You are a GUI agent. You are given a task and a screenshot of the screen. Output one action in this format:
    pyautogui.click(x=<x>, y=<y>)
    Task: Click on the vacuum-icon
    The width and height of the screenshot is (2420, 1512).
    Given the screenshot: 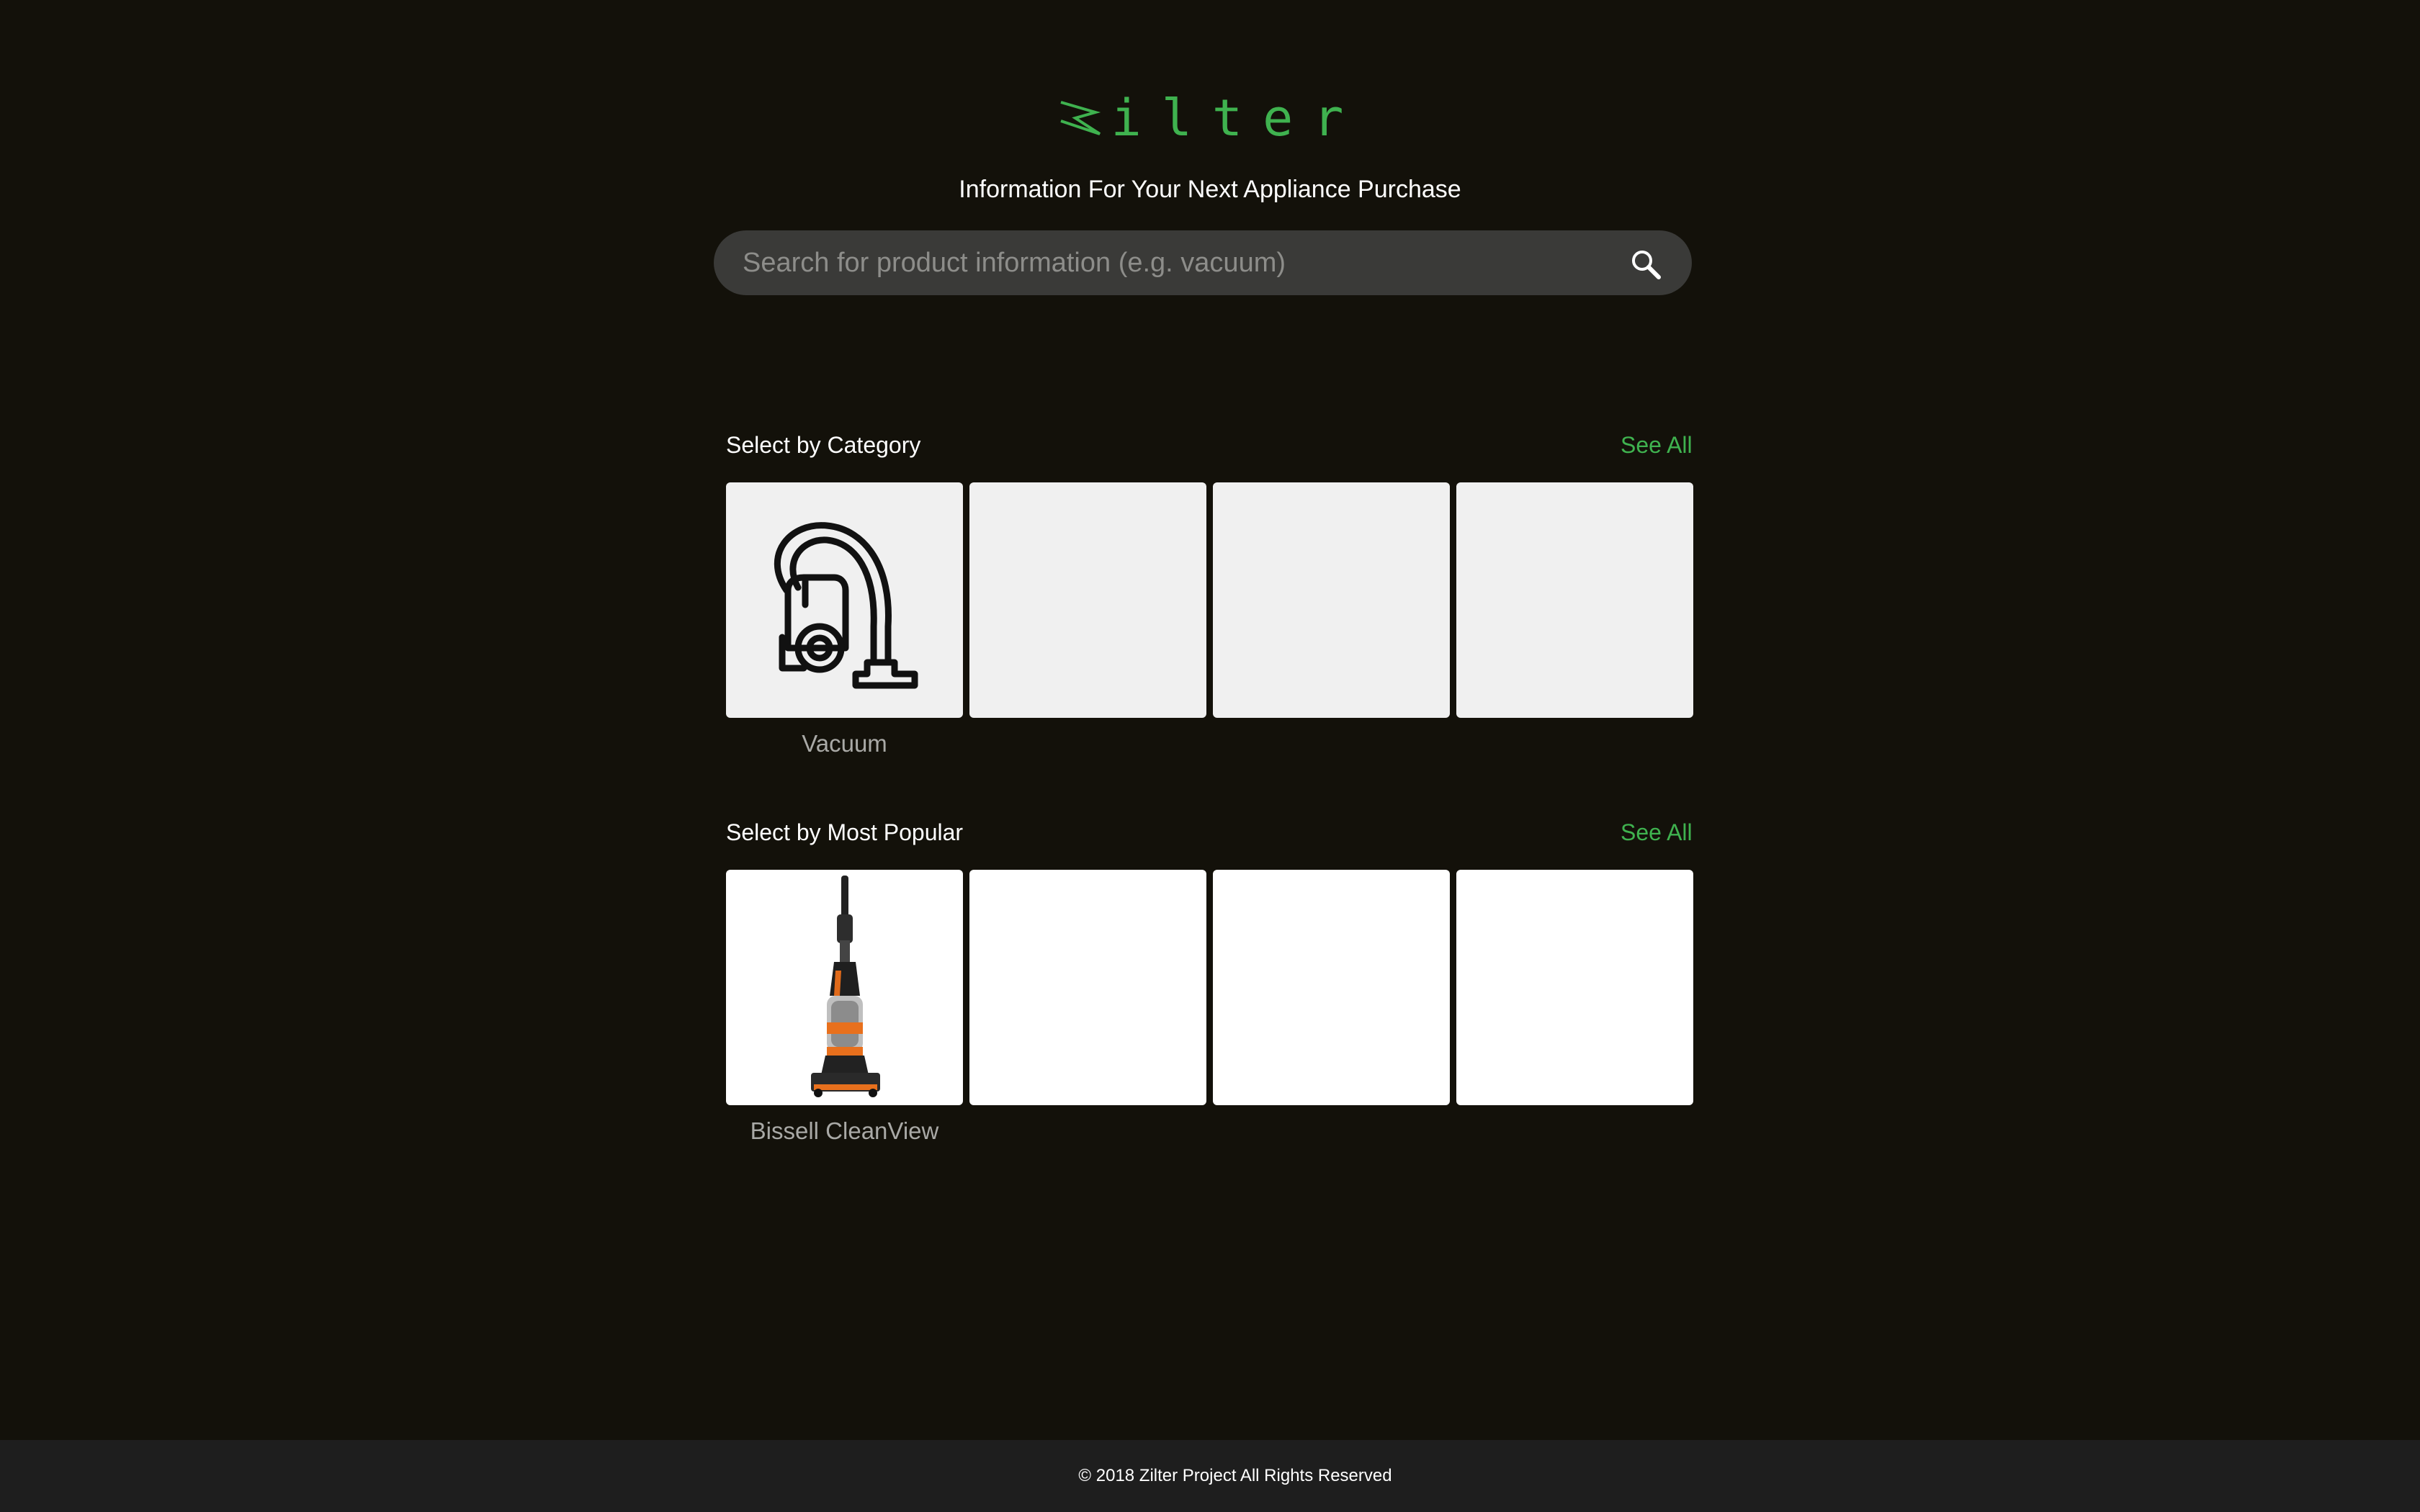 What is the action you would take?
    pyautogui.click(x=846, y=605)
    